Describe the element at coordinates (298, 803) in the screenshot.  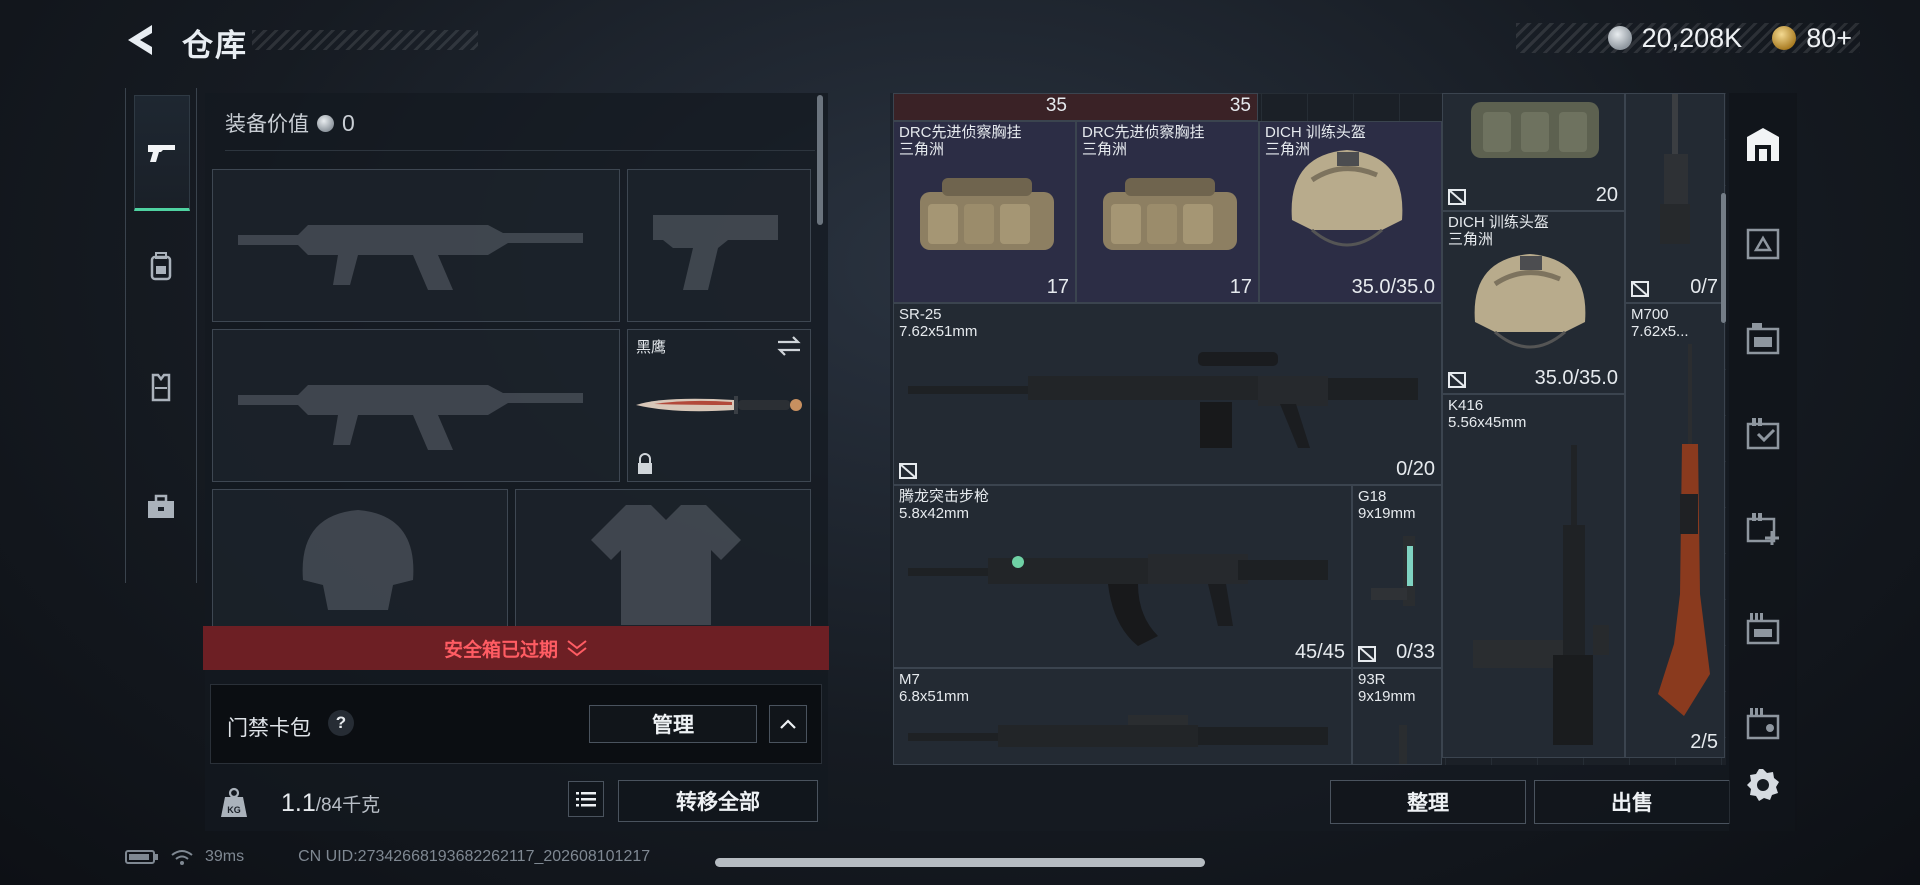
I see `weight-current: 1.1` at that location.